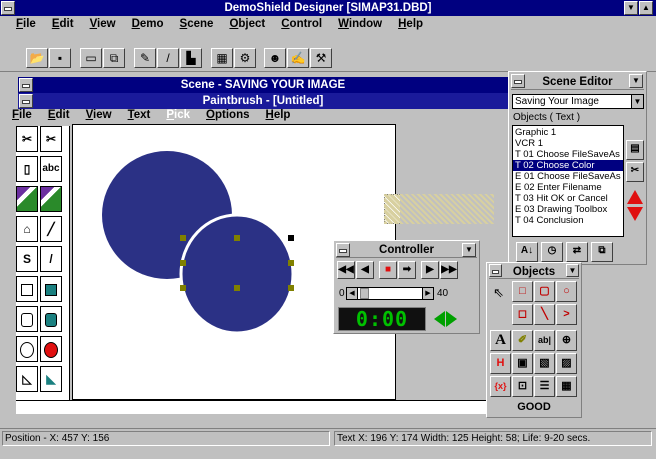  Describe the element at coordinates (51, 229) in the screenshot. I see `brush-icon: ╱` at that location.